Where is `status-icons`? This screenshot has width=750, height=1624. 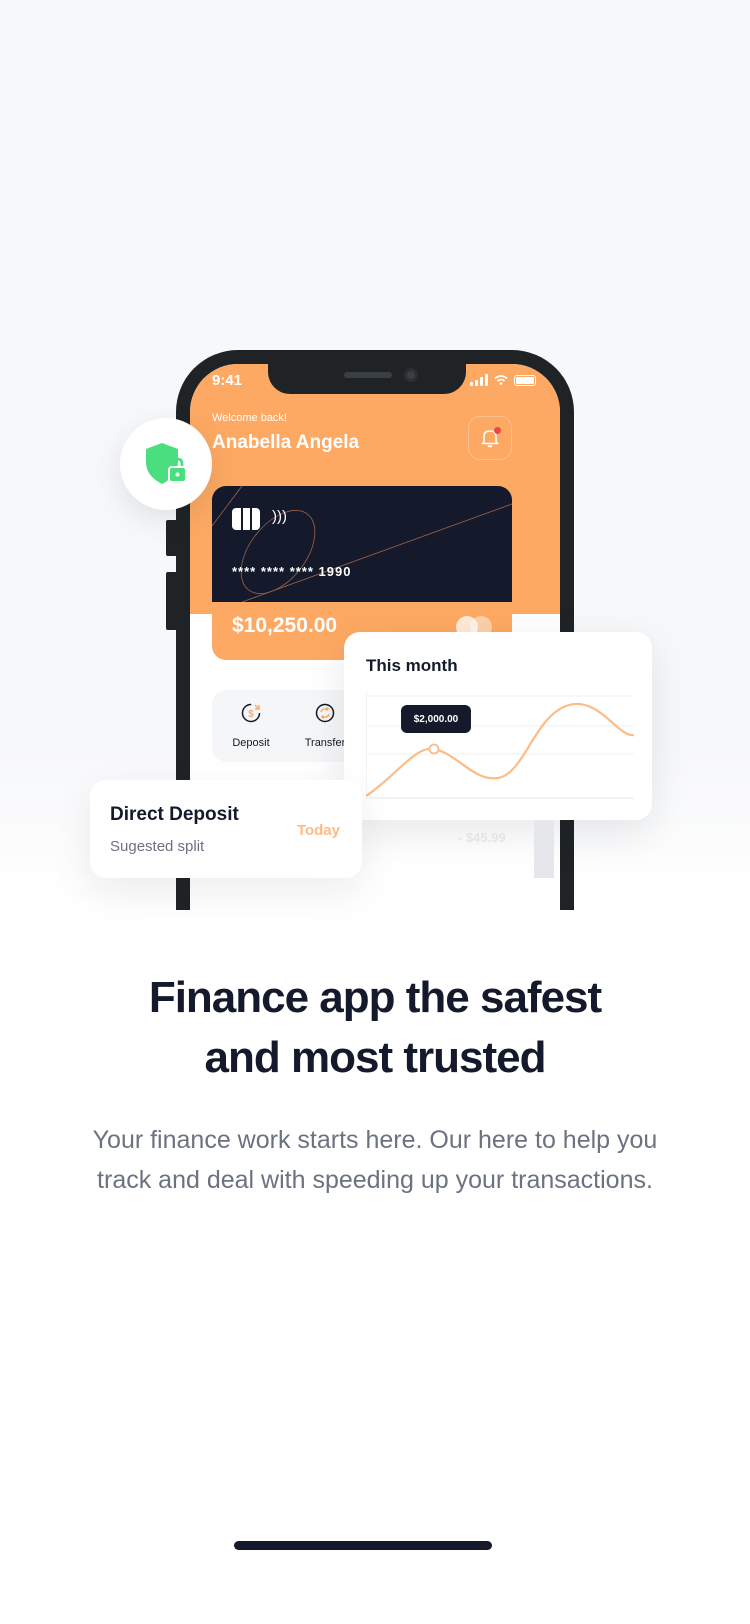 status-icons is located at coordinates (503, 380).